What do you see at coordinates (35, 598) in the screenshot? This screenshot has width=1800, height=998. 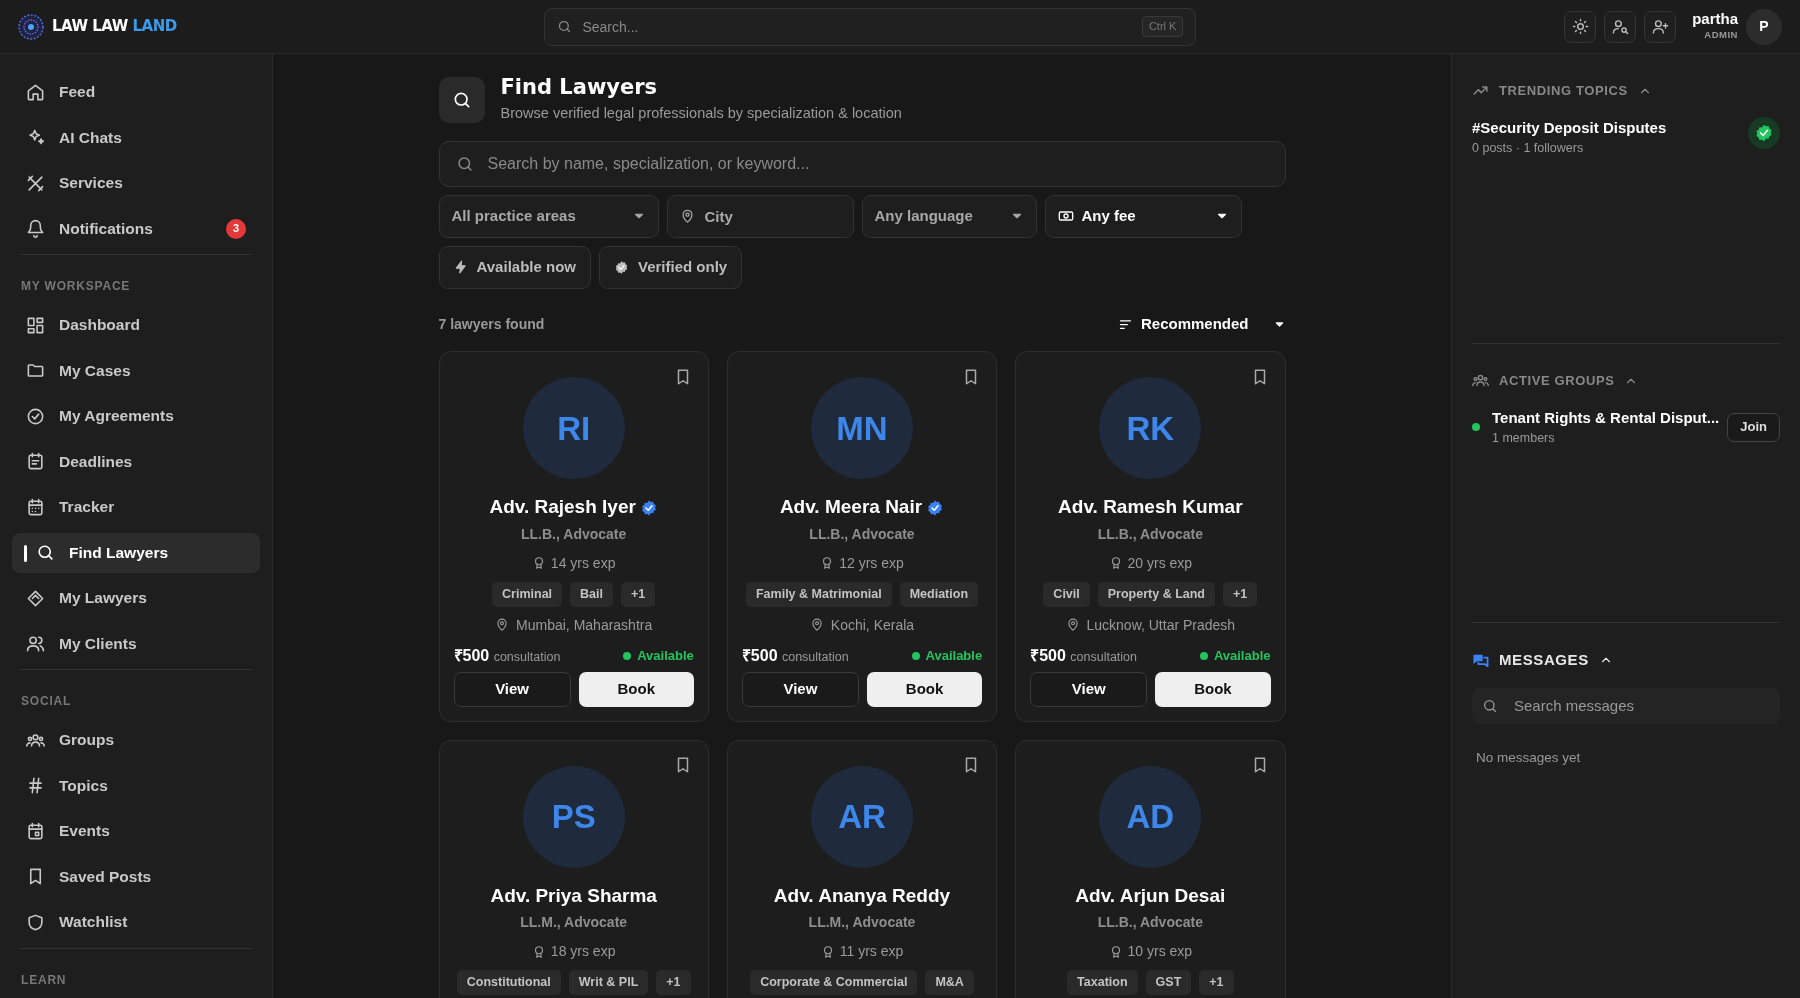 I see `diamond-icon` at bounding box center [35, 598].